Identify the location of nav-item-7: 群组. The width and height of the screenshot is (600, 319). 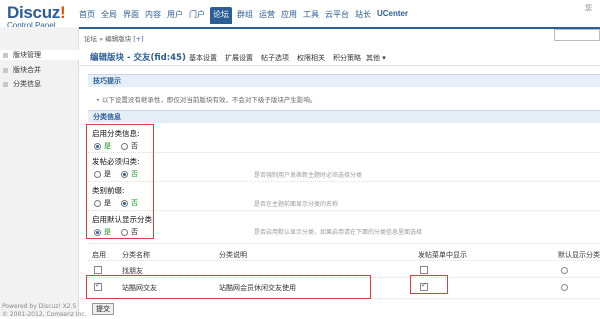
(245, 14).